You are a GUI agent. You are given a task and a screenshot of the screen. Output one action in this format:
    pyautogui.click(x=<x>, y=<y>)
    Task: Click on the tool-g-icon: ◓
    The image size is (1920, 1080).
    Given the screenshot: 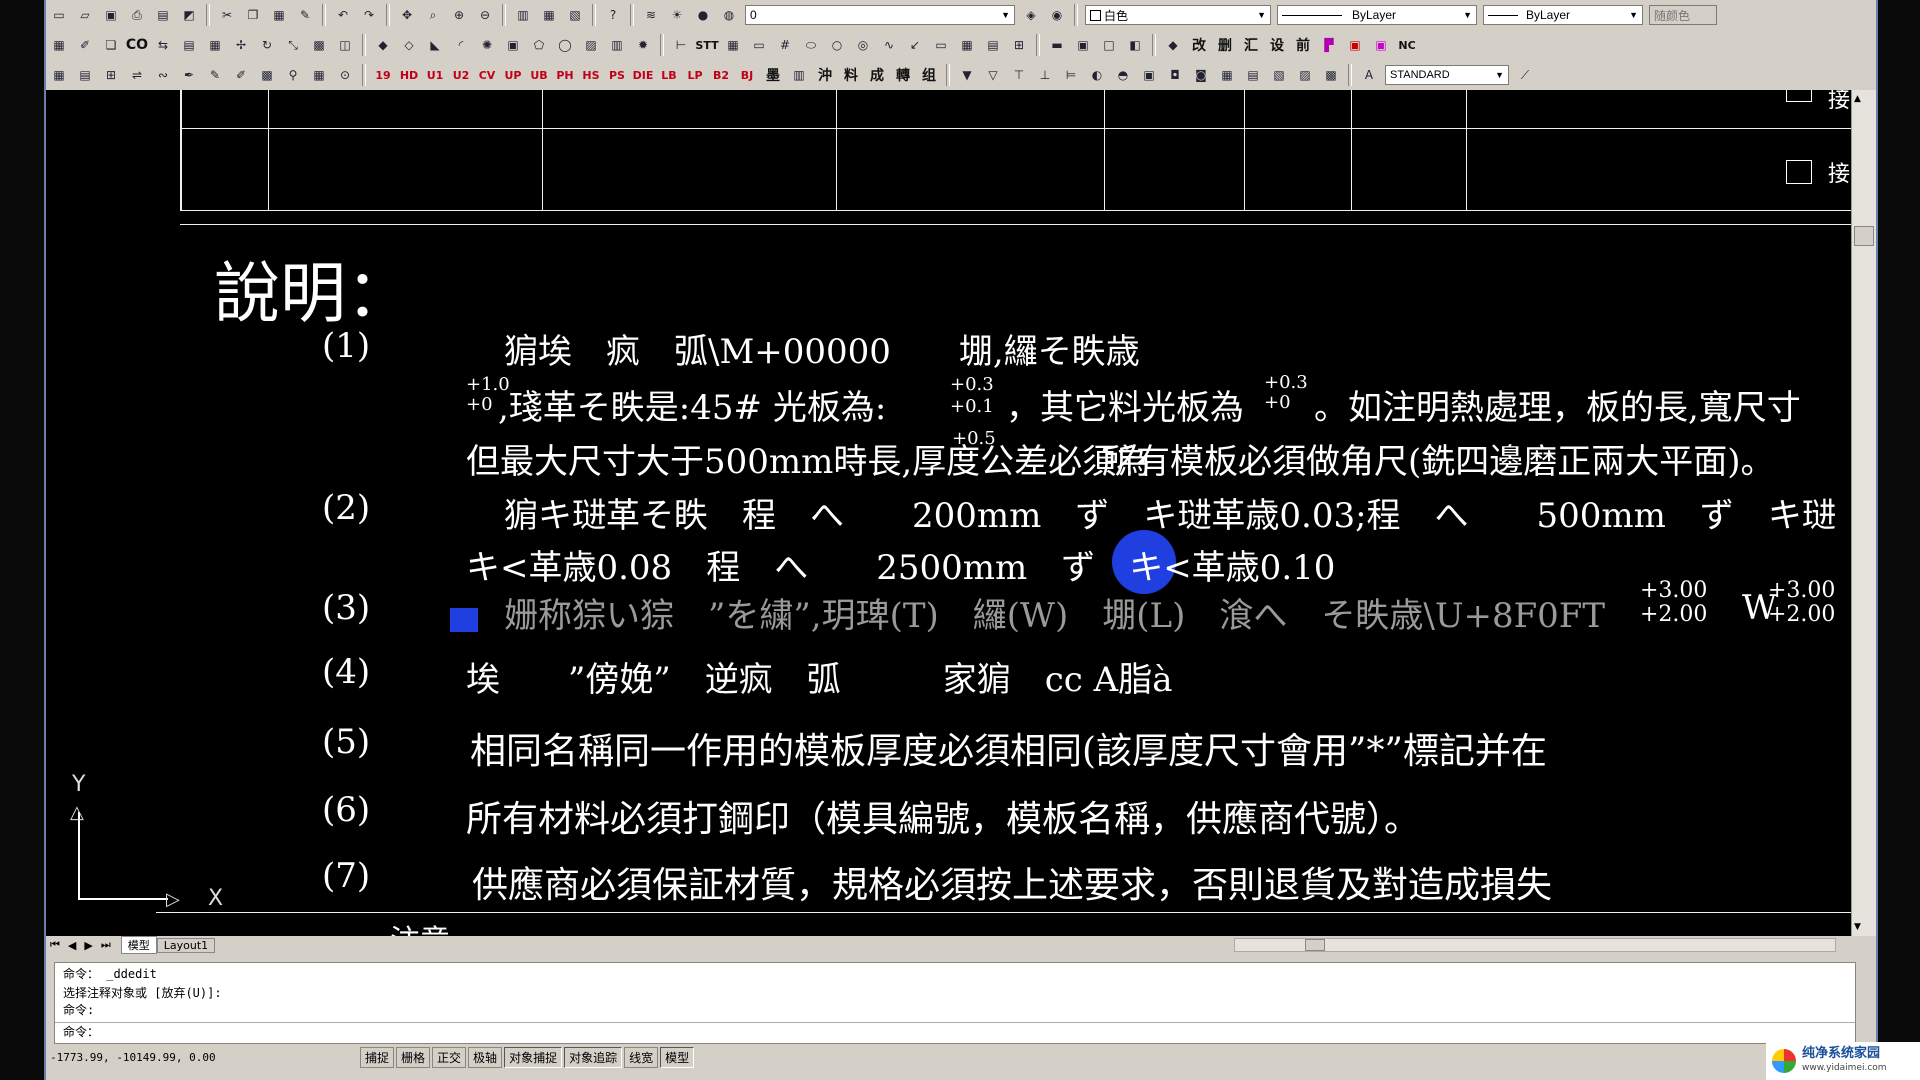 What is the action you would take?
    pyautogui.click(x=1123, y=75)
    